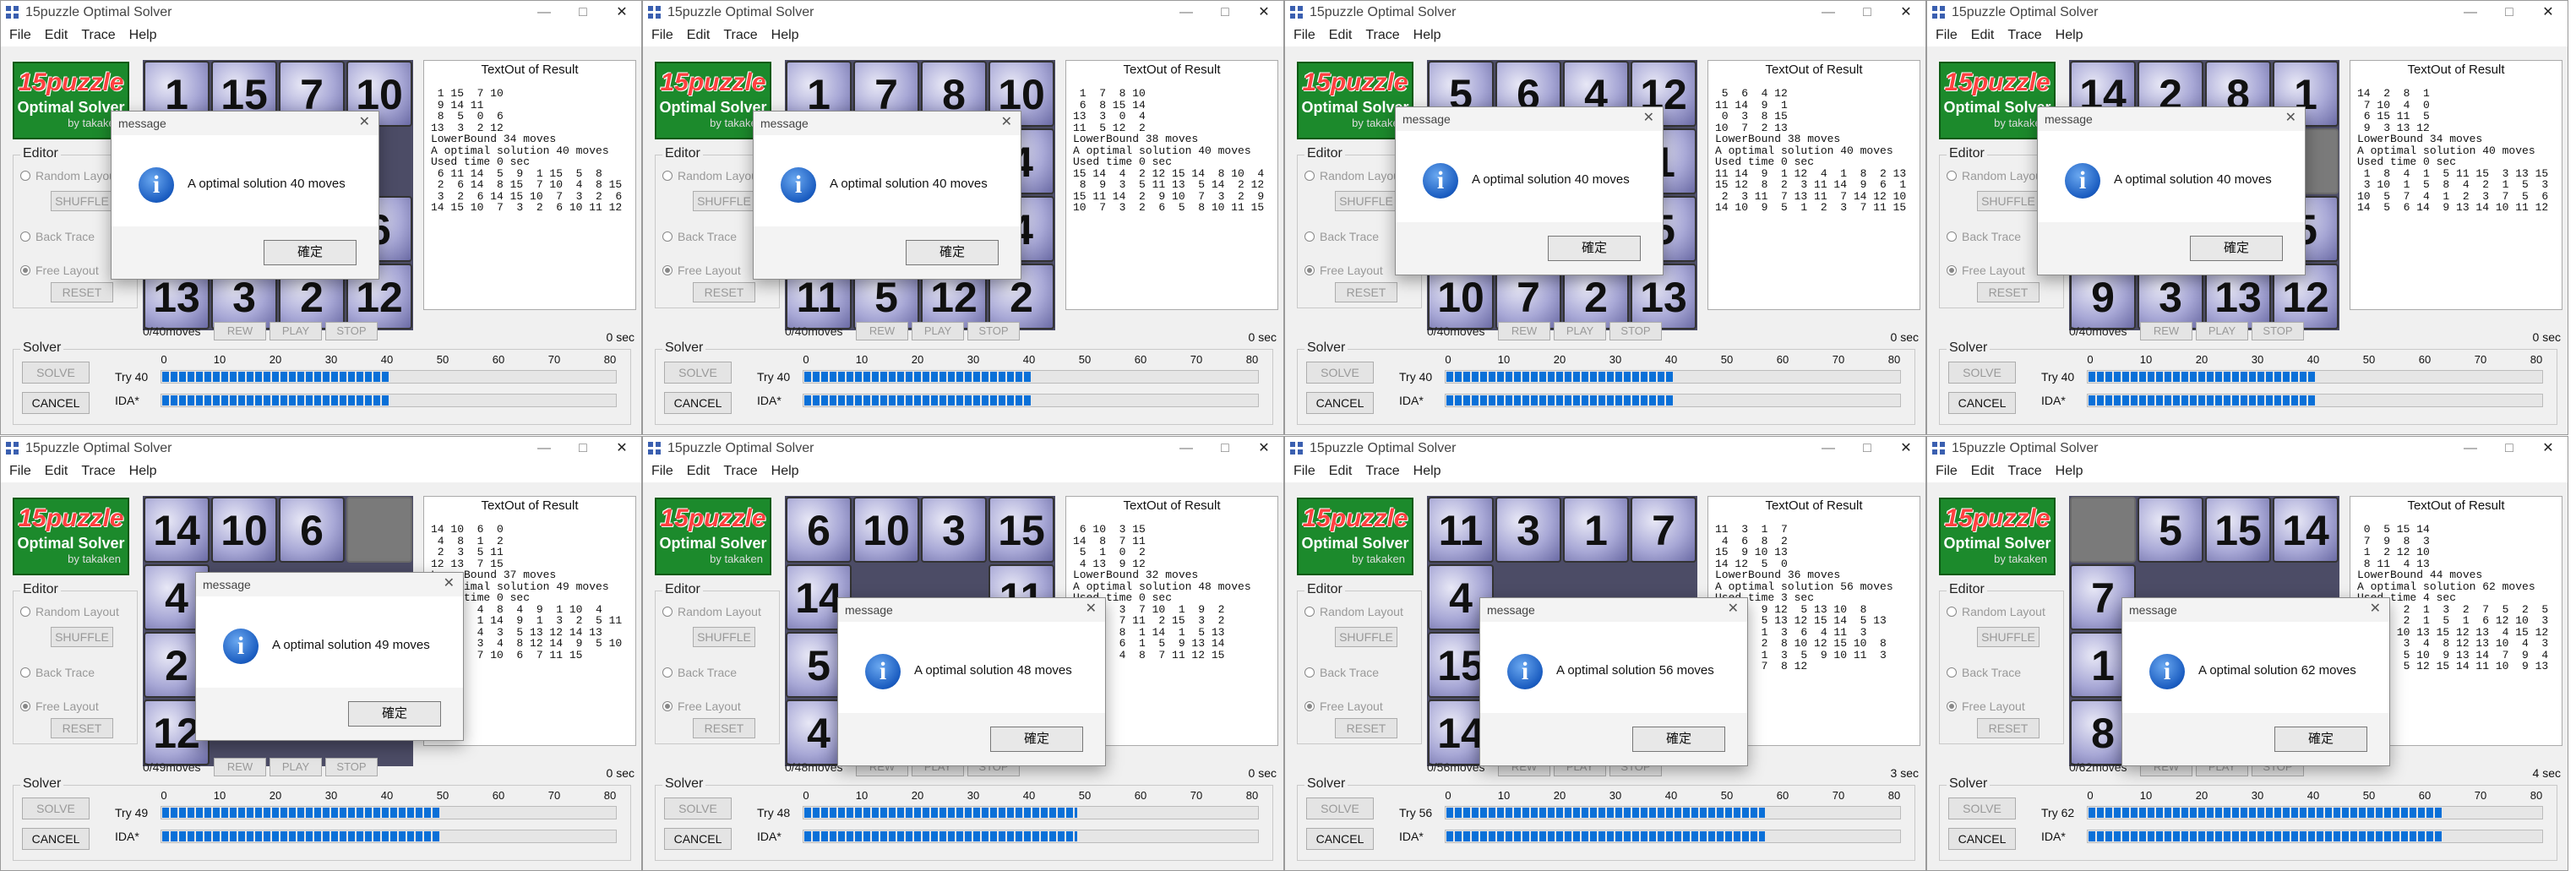 This screenshot has width=2576, height=871. Describe the element at coordinates (1461, 530) in the screenshot. I see `puzzle-tile: 11` at that location.